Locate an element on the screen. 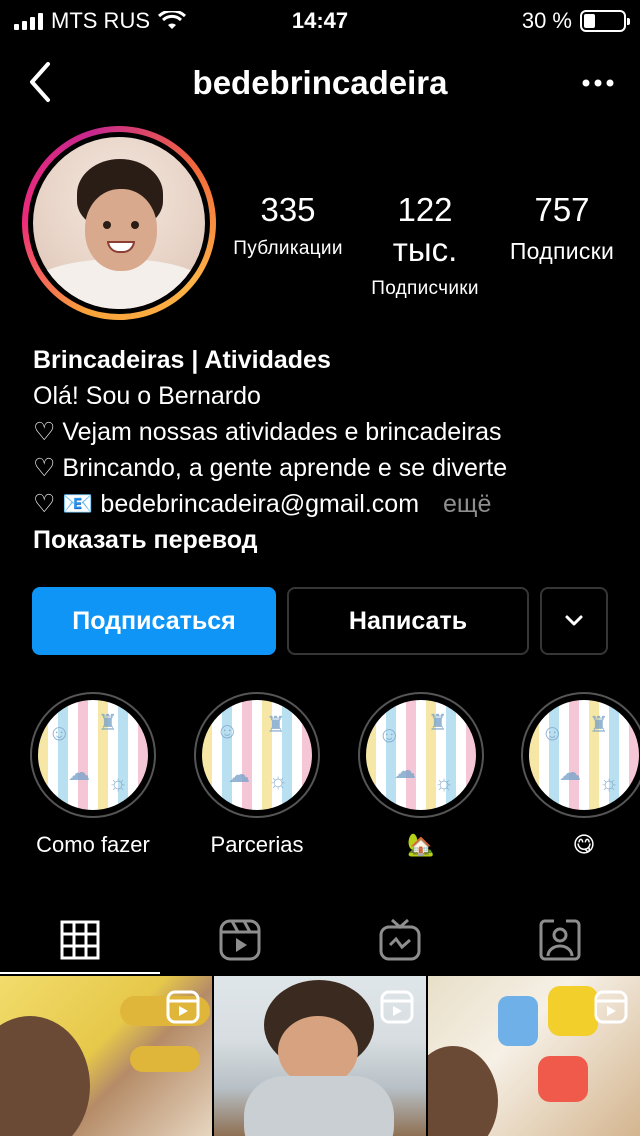  highlight-item: ☺ ♜ ☁ ☼ 🏡 is located at coordinates (421, 775).